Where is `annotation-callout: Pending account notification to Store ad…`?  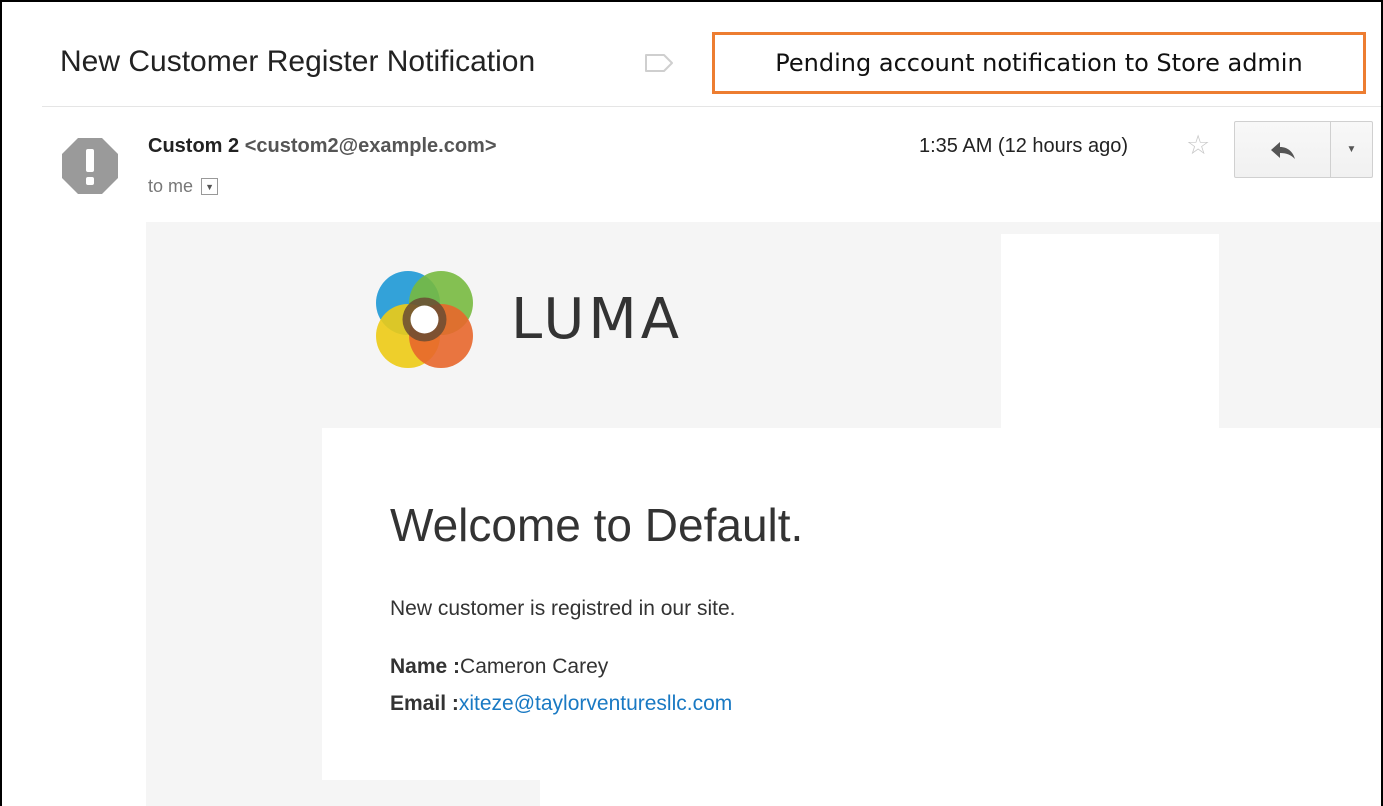 annotation-callout: Pending account notification to Store ad… is located at coordinates (1039, 63).